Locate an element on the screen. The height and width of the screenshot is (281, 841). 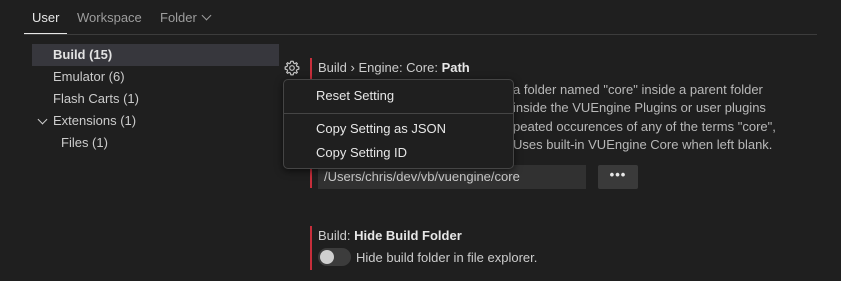
toggle-knob is located at coordinates (327, 257).